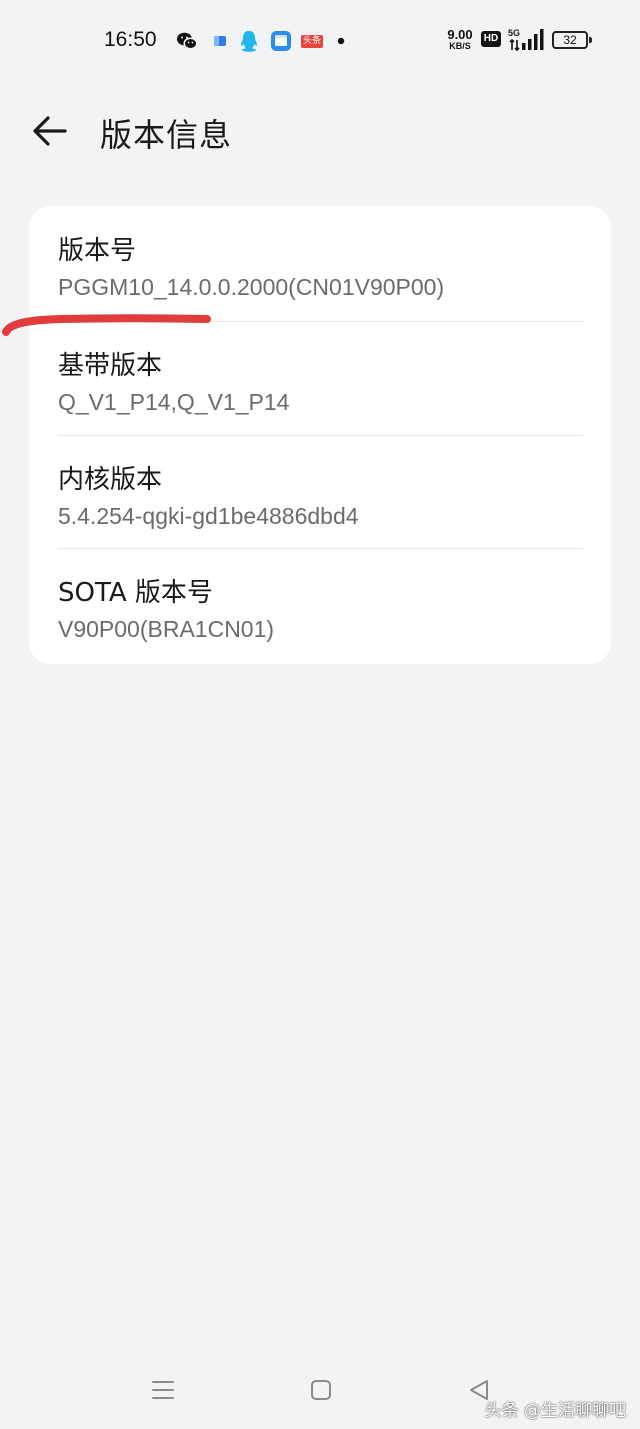  I want to click on network-speed: 9.00 KB/S, so click(460, 39).